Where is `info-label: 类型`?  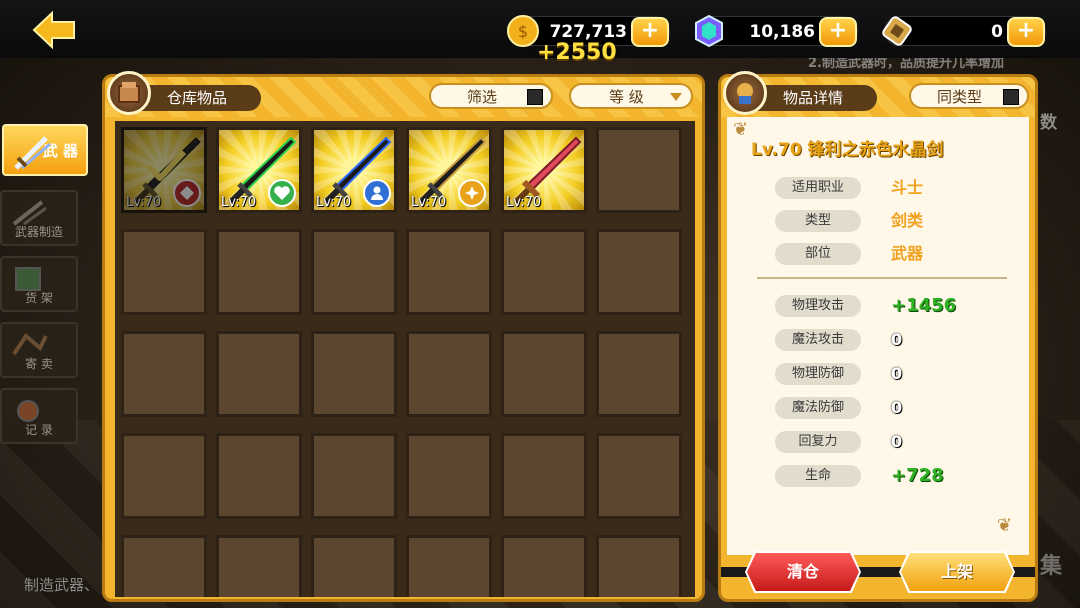
info-label: 类型 is located at coordinates (818, 221).